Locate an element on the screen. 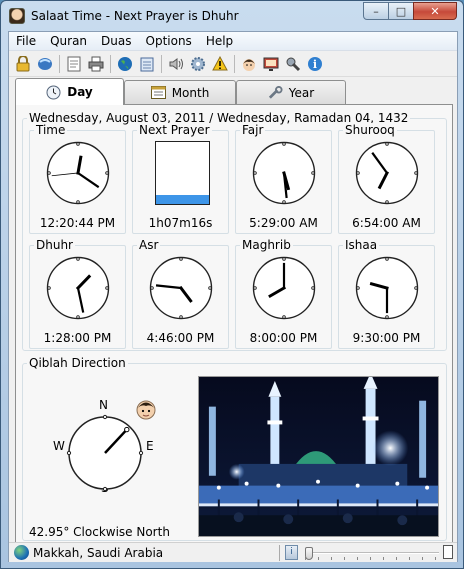 Image resolution: width=464 pixels, height=569 pixels. tab-day: Day is located at coordinates (69, 91).